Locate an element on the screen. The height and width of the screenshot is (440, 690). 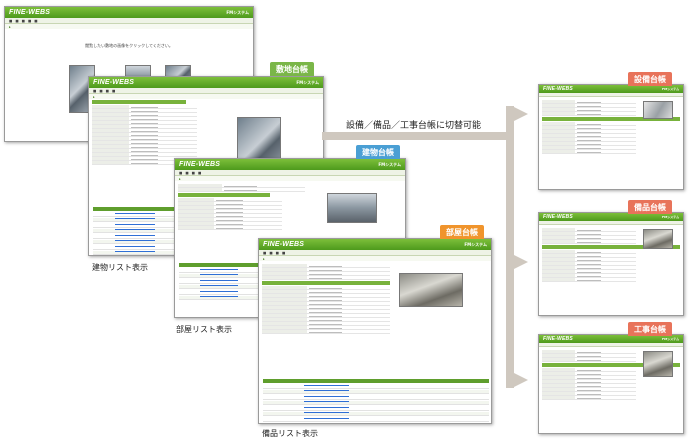
building-list is located at coordinates (137, 231).